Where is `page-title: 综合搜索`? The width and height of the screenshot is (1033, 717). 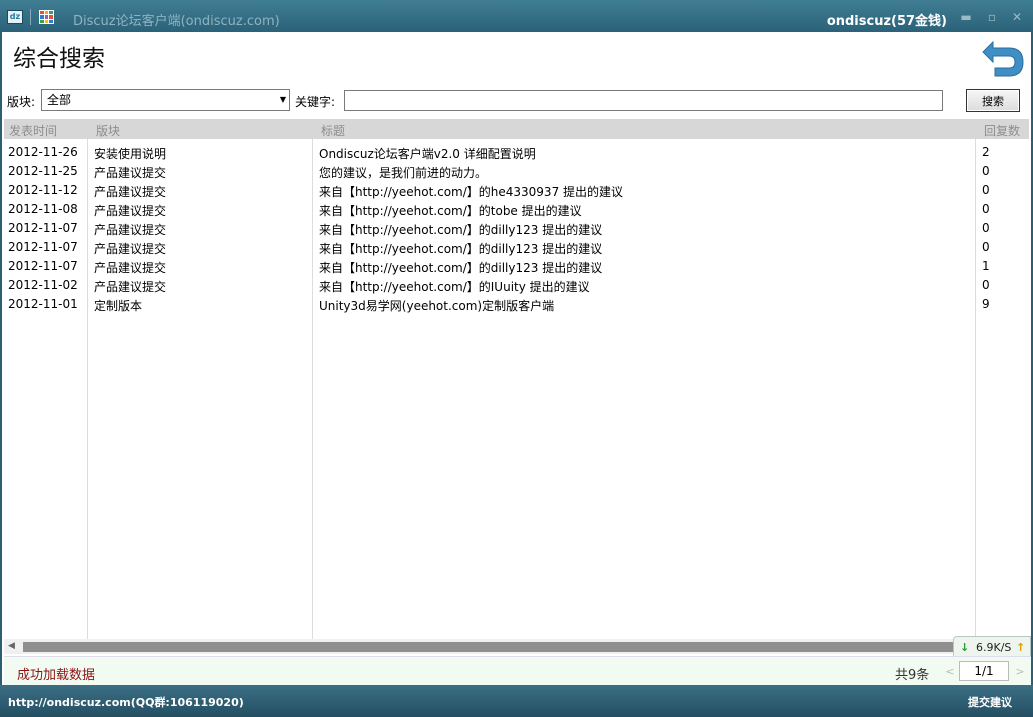
page-title: 综合搜索 is located at coordinates (59, 59).